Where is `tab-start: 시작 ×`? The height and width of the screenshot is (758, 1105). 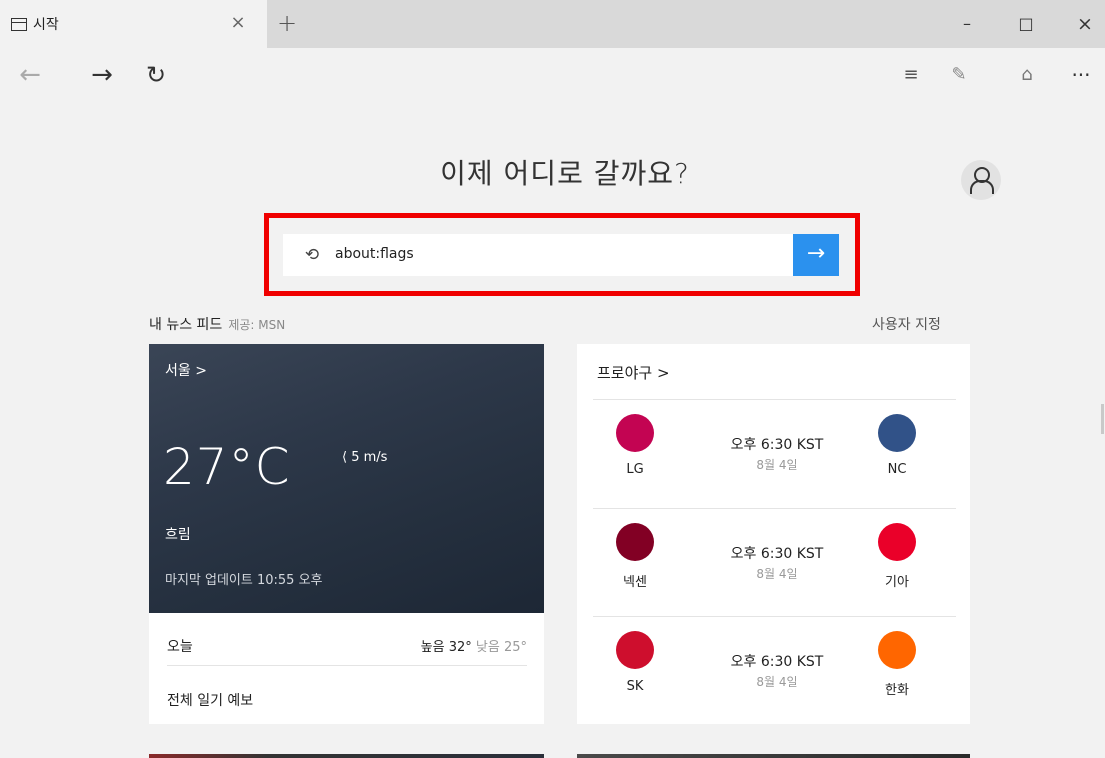
tab-start: 시작 × is located at coordinates (133, 24).